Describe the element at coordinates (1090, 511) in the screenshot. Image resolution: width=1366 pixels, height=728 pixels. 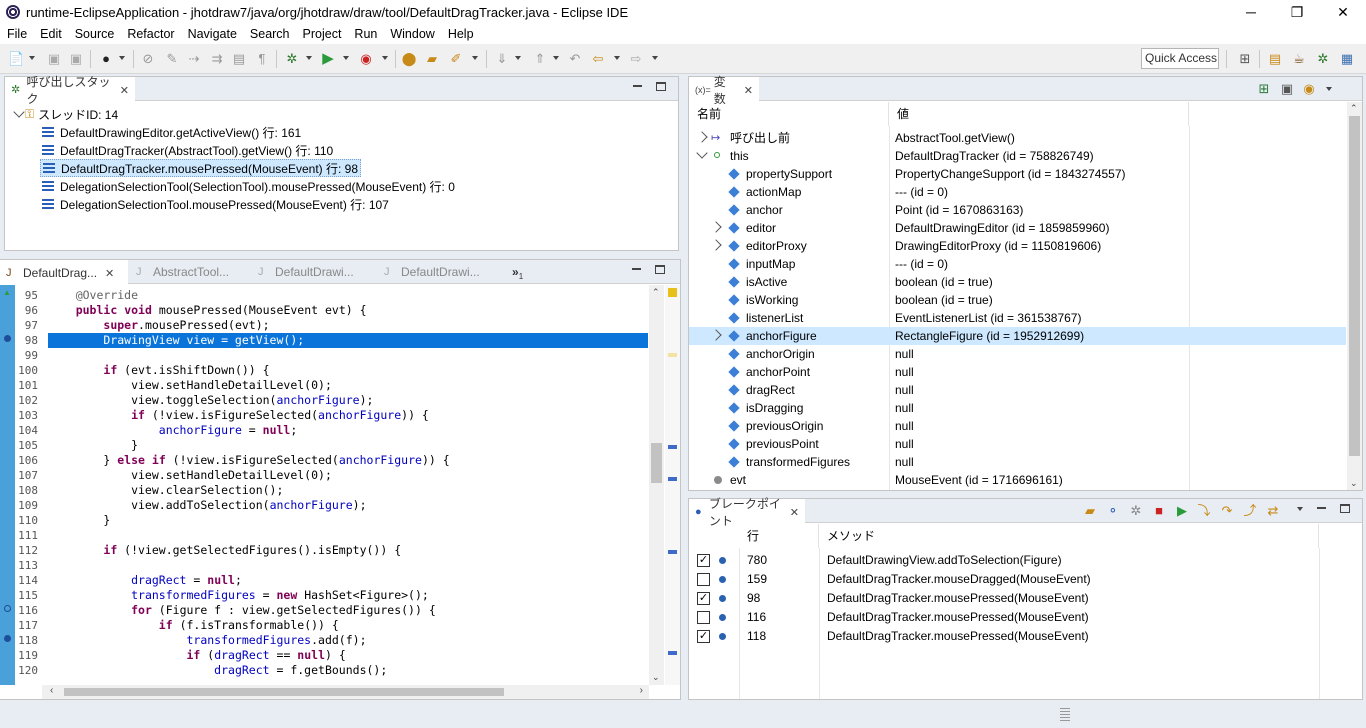
I see `open-breakpoint-icon: ▰` at that location.